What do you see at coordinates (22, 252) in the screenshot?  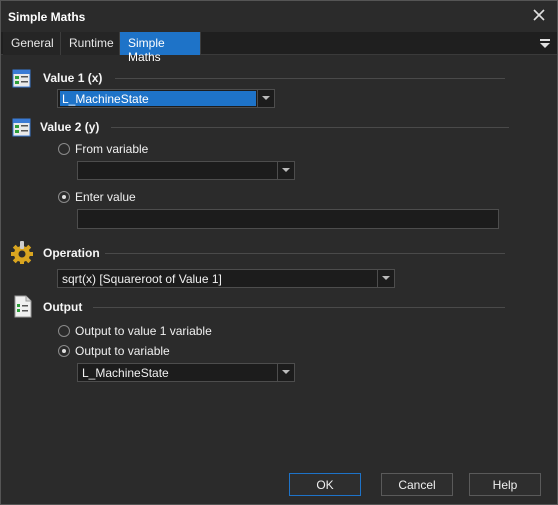 I see `gear-icon` at bounding box center [22, 252].